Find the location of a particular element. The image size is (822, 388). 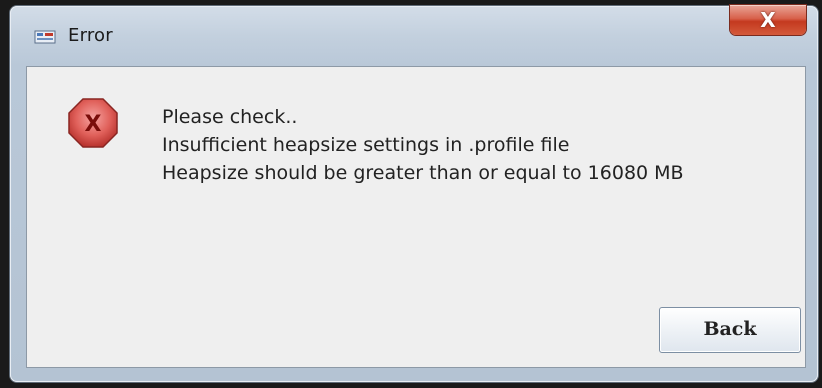

back-button-label: Back is located at coordinates (730, 329).